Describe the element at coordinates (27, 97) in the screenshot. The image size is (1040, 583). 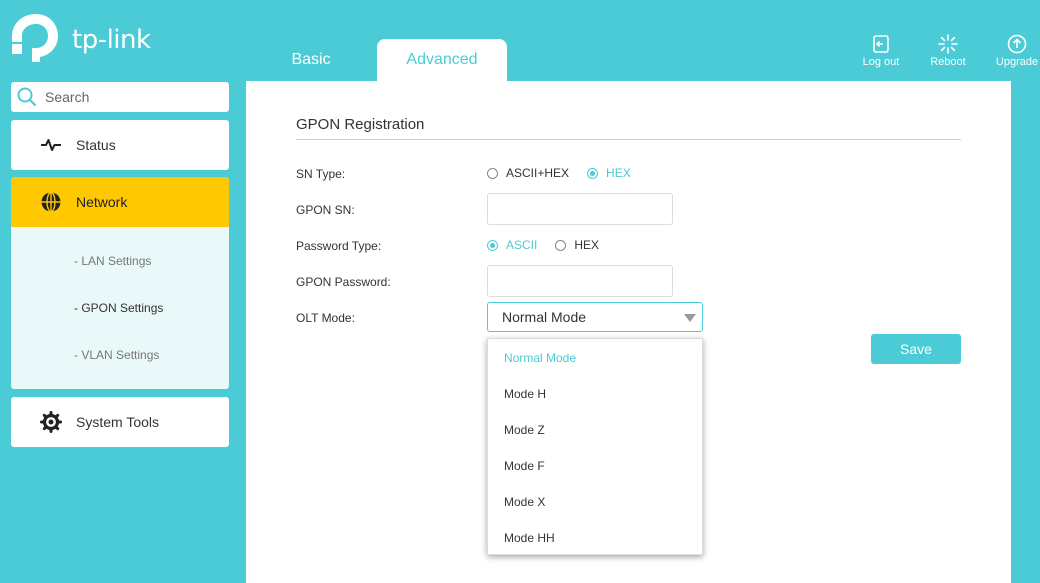
I see `search-icon` at that location.